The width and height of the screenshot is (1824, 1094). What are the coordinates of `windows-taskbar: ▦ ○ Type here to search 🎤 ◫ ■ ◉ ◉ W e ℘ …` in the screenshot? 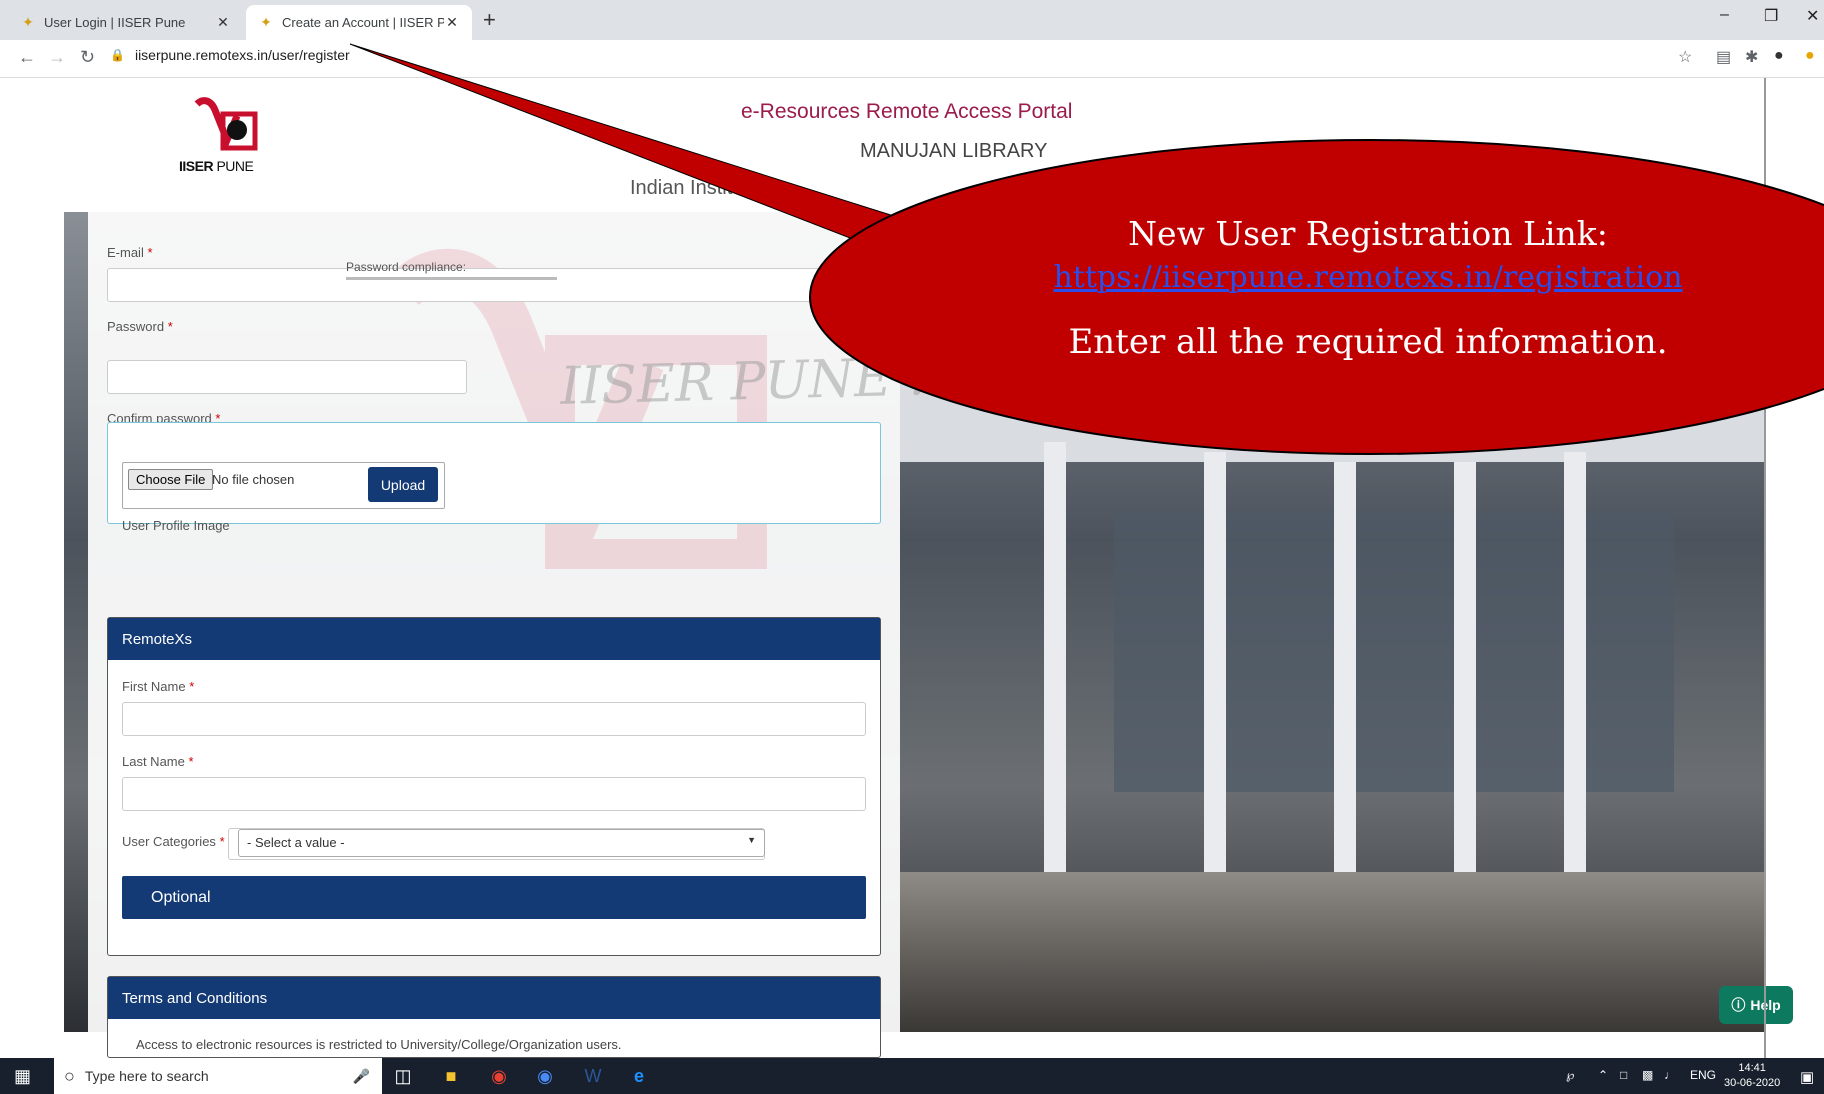 It's located at (912, 1076).